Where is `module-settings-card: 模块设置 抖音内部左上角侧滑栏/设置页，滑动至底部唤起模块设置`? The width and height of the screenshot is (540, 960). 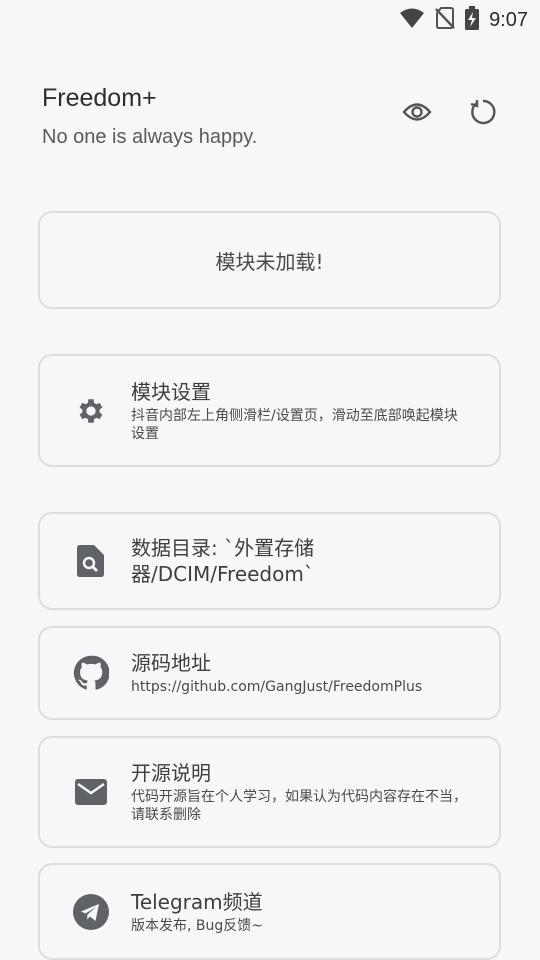 module-settings-card: 模块设置 抖音内部左上角侧滑栏/设置页，滑动至底部唤起模块设置 is located at coordinates (269, 410).